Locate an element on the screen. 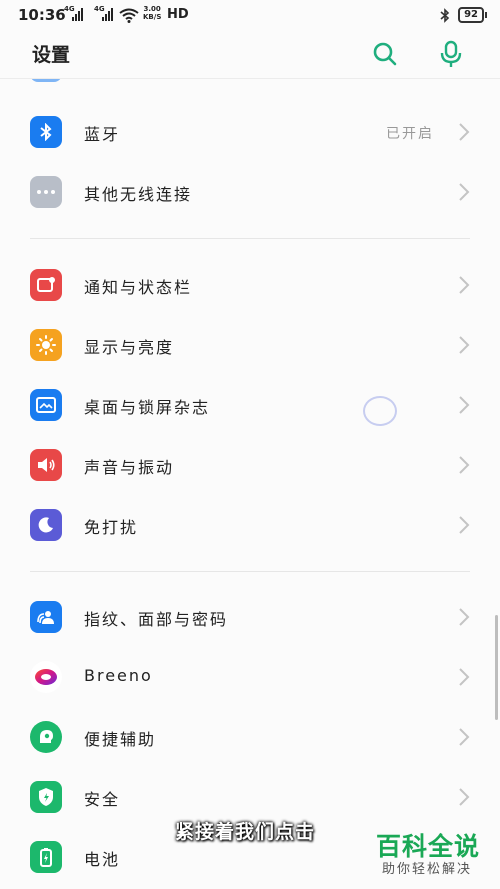 This screenshot has height=889, width=500. settings-item-bluetooth: 蓝牙 已开启 is located at coordinates (250, 132).